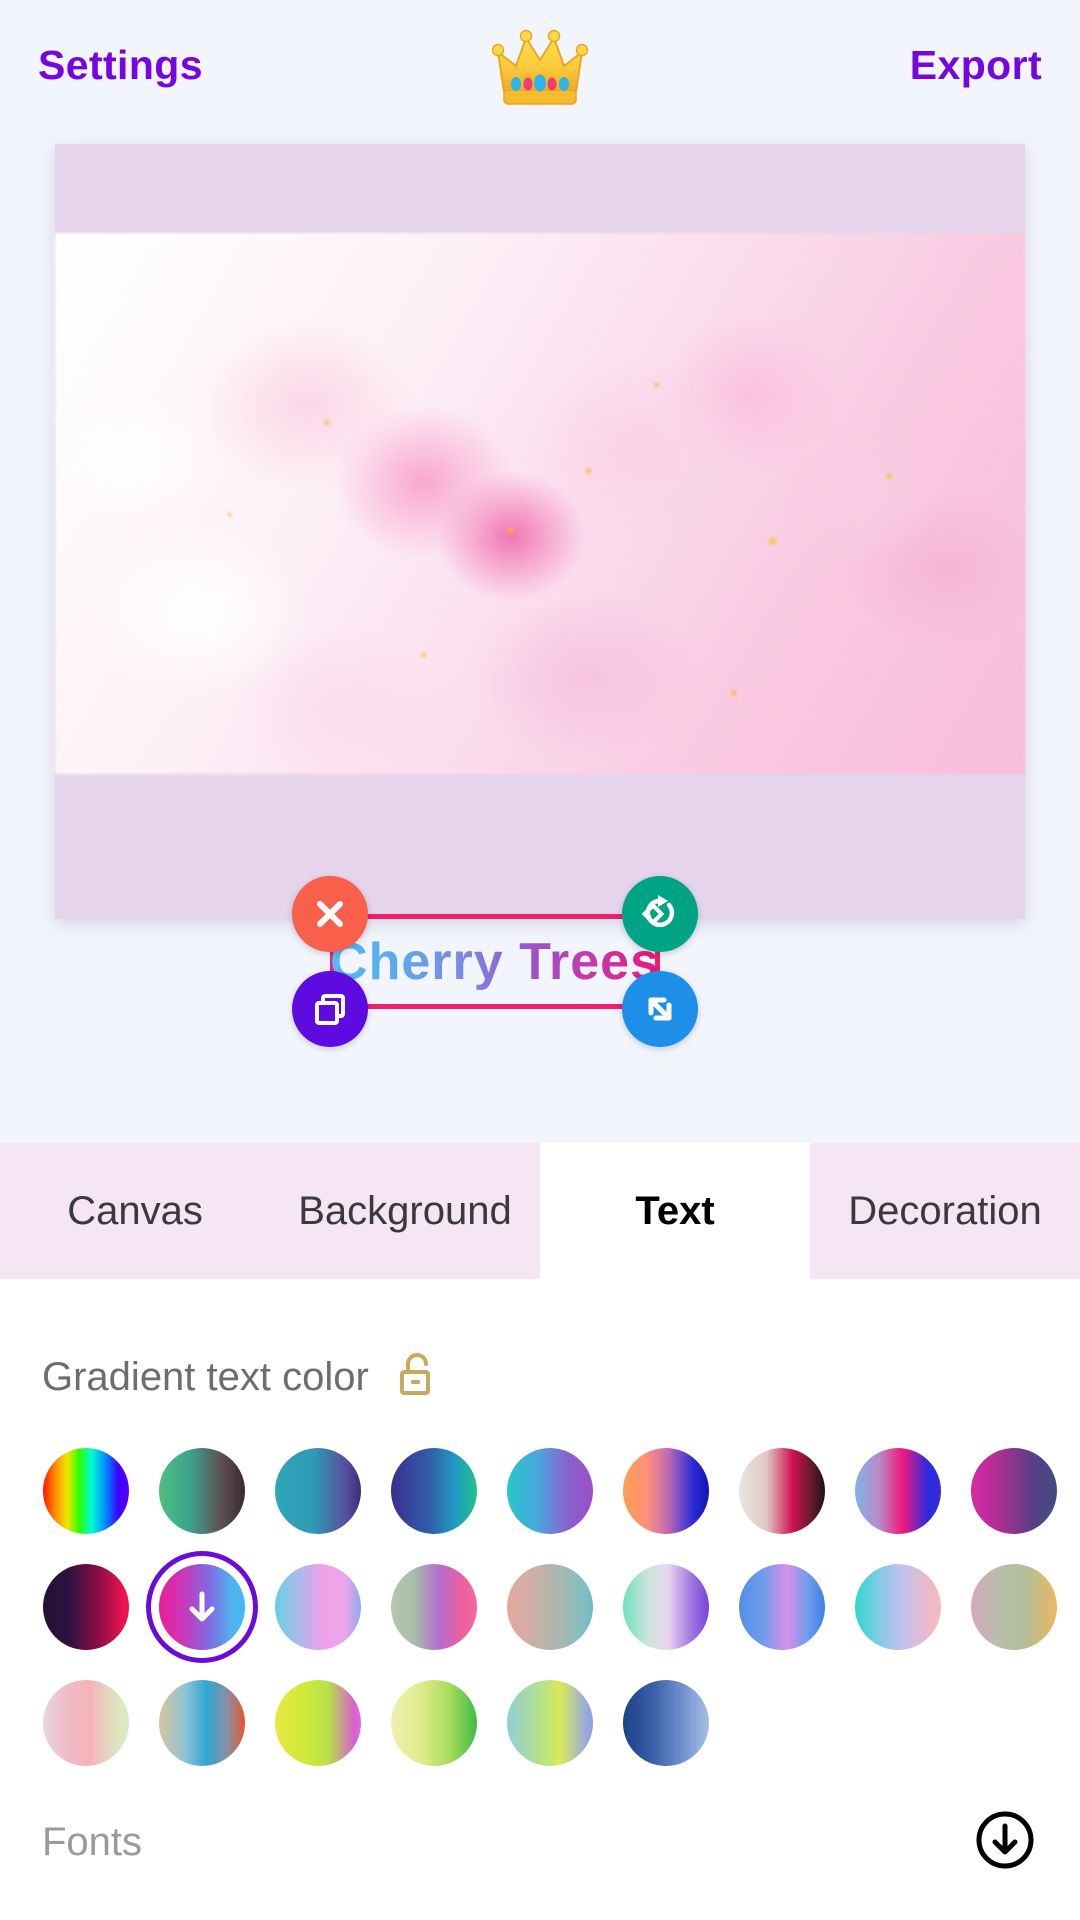 The width and height of the screenshot is (1080, 1920). I want to click on tab-decoration: Decoration, so click(945, 1211).